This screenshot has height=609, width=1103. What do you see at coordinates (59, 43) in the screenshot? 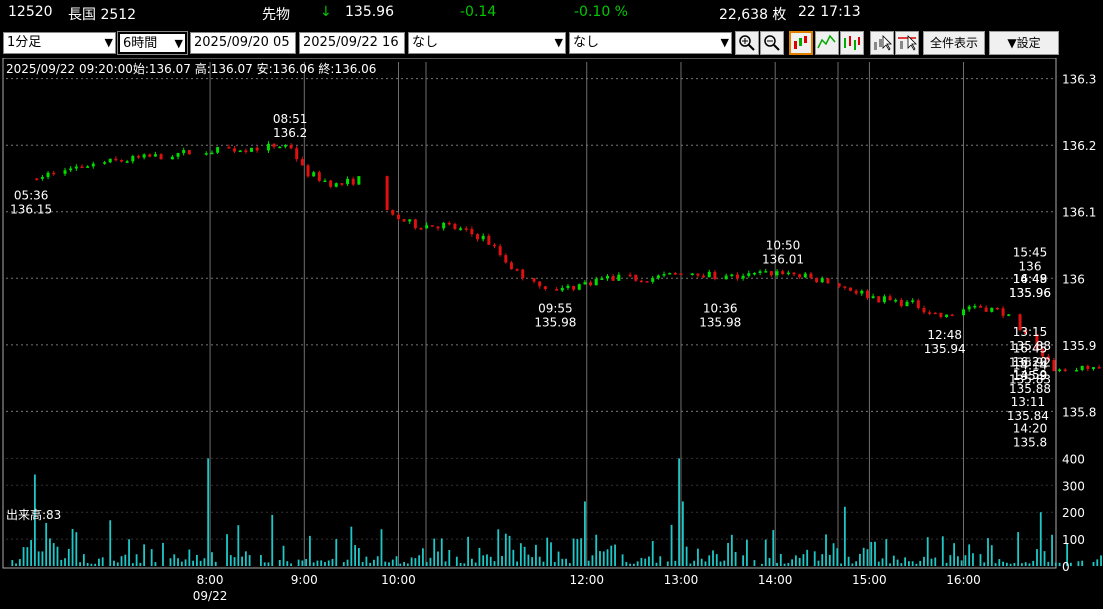
I see `interval-select: 1分足 ▼` at bounding box center [59, 43].